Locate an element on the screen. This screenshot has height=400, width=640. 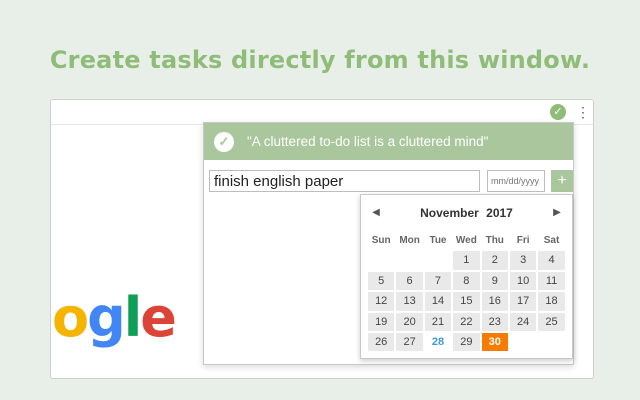
calendar-day: 2 is located at coordinates (494, 260).